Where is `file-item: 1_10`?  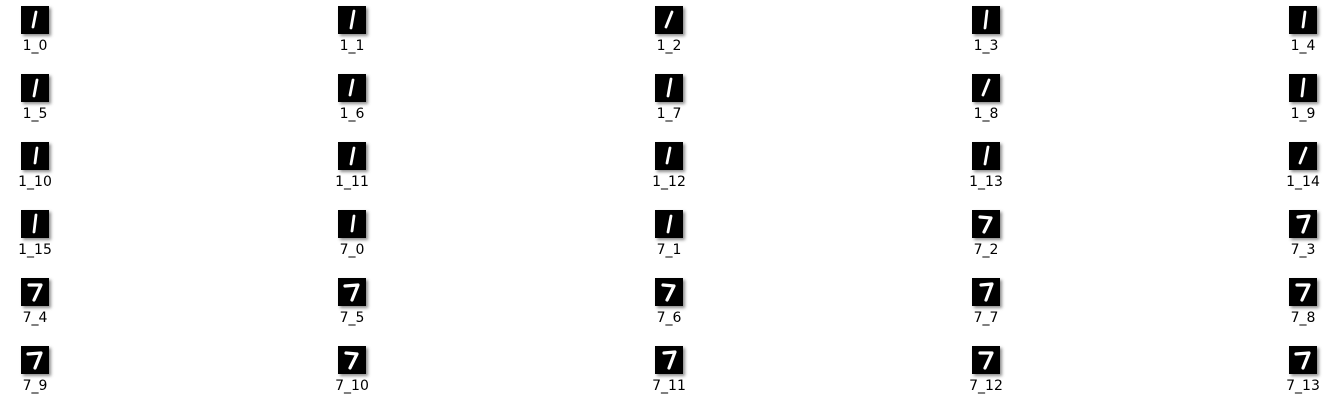 file-item: 1_10 is located at coordinates (45, 169).